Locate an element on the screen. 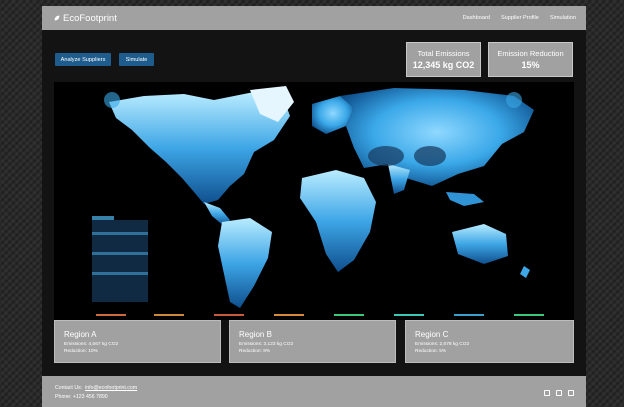 This screenshot has width=624, height=407. region-emissions: Emissions: 3,123 kg CO2 is located at coordinates (266, 344).